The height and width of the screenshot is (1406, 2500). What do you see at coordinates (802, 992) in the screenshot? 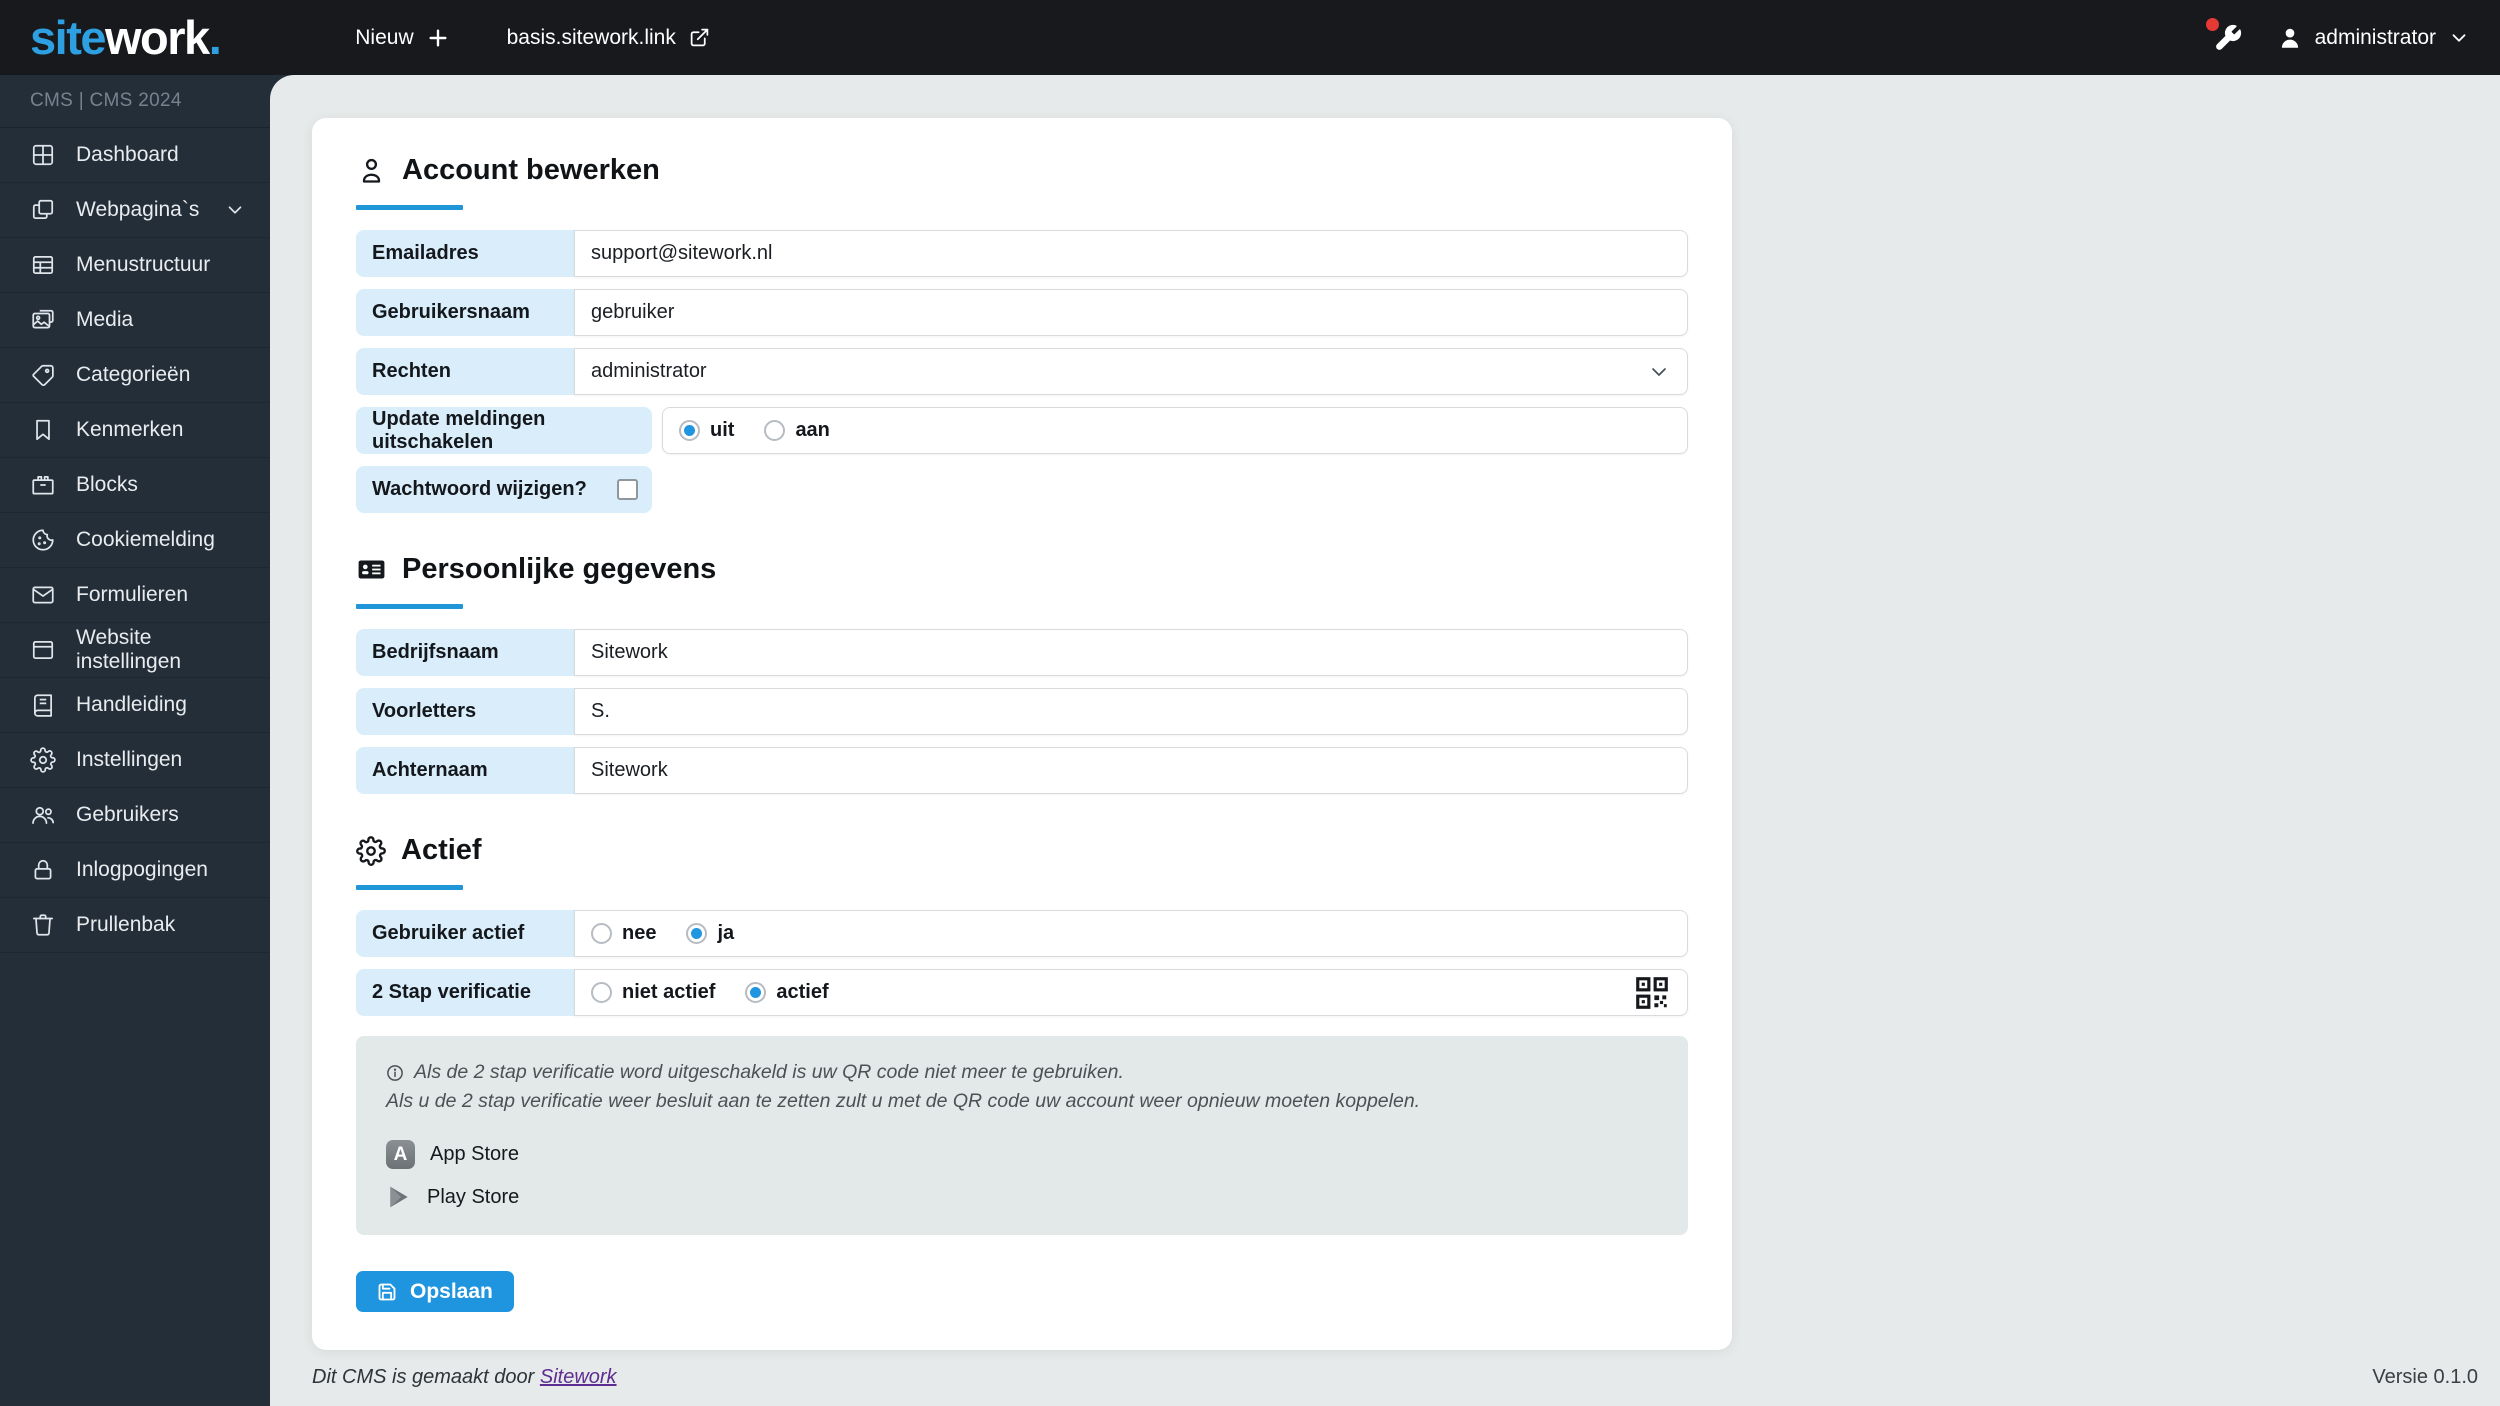
I see `radio-option-label: actief` at bounding box center [802, 992].